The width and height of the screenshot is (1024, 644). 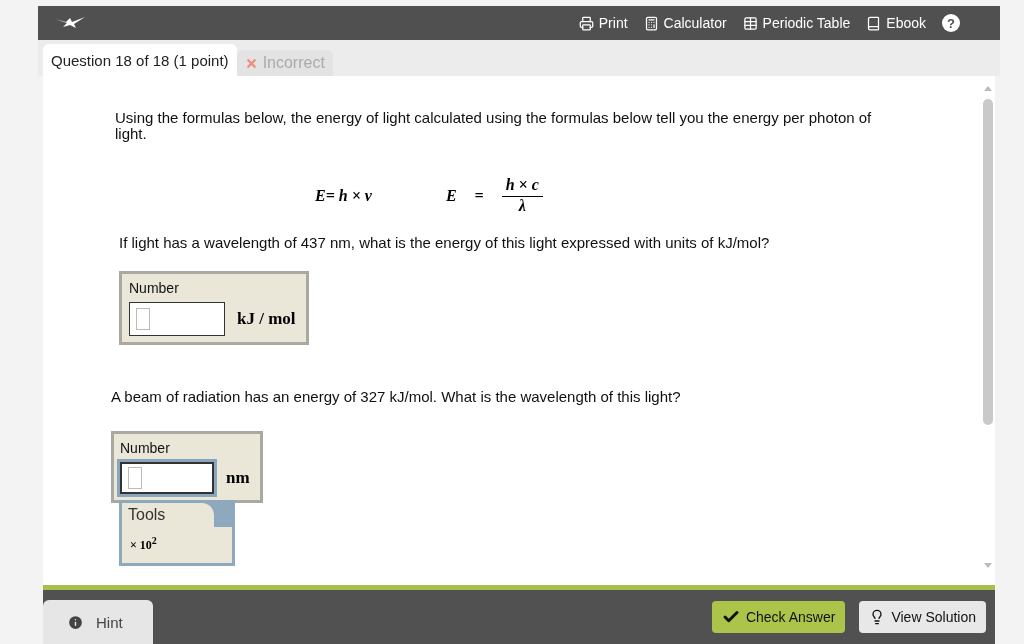 What do you see at coordinates (586, 23) in the screenshot?
I see `print-icon` at bounding box center [586, 23].